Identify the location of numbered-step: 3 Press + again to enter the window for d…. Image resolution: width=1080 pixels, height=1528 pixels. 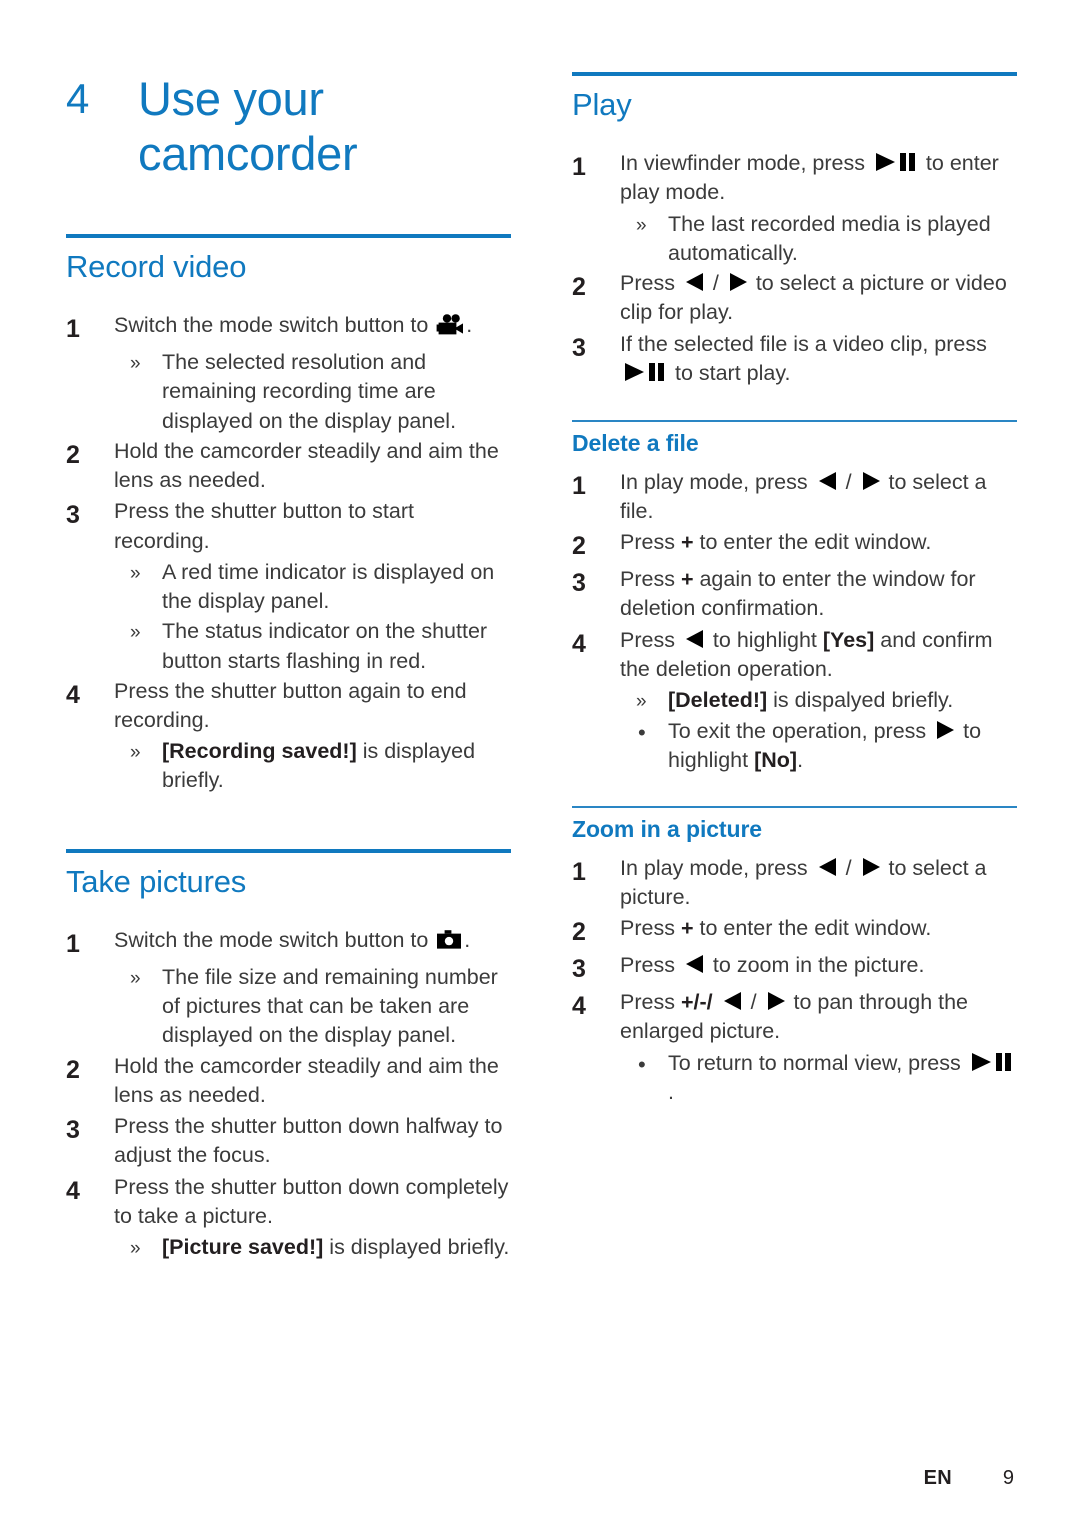
(794, 594).